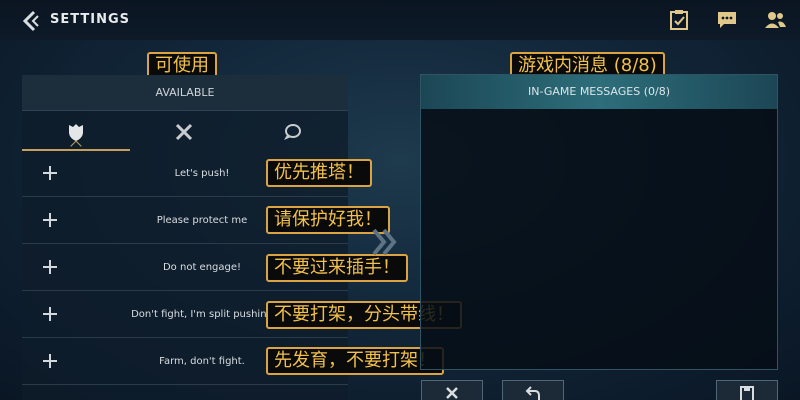  Describe the element at coordinates (727, 20) in the screenshot. I see `chat-icon` at that location.